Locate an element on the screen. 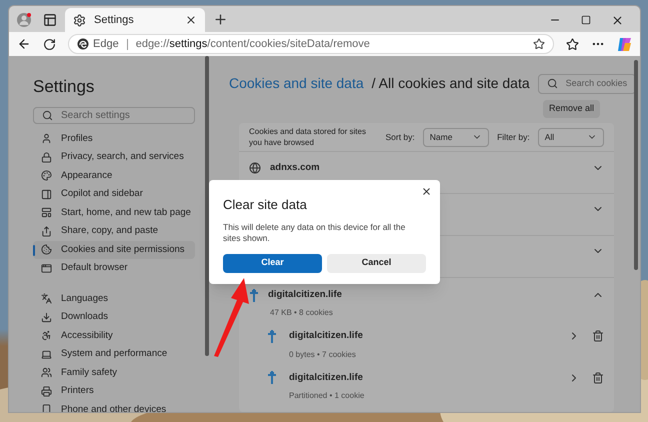 This screenshot has height=422, width=648. back-icon is located at coordinates (24, 44).